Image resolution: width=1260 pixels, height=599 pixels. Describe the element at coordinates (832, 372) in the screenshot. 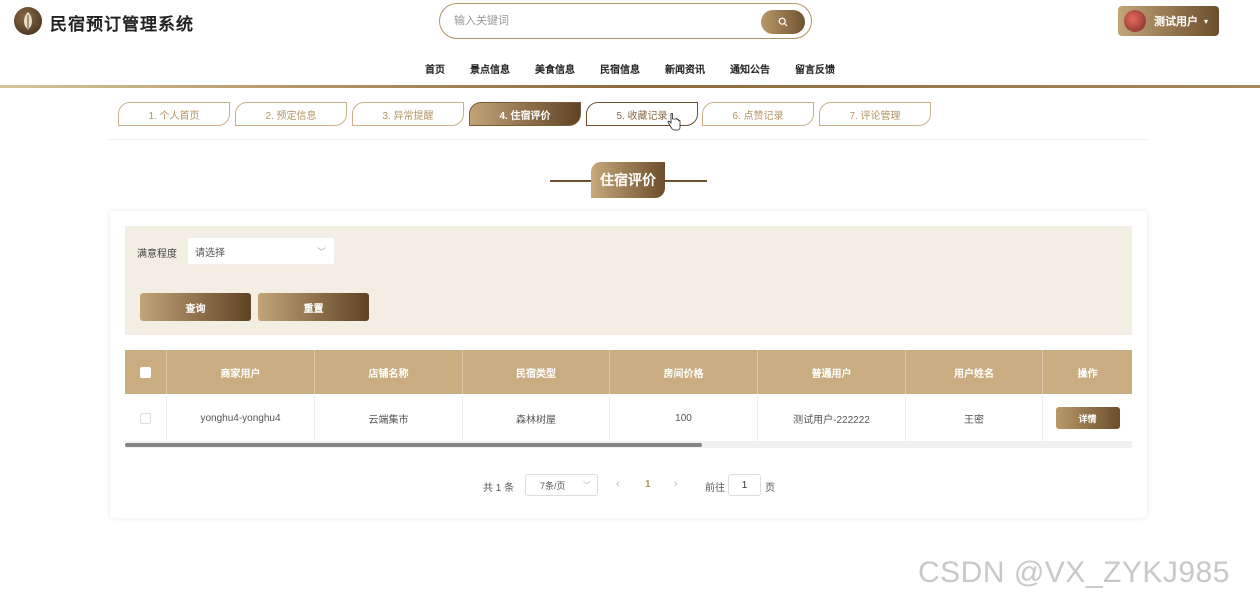

I see `col-normal-user: 普通用户` at that location.